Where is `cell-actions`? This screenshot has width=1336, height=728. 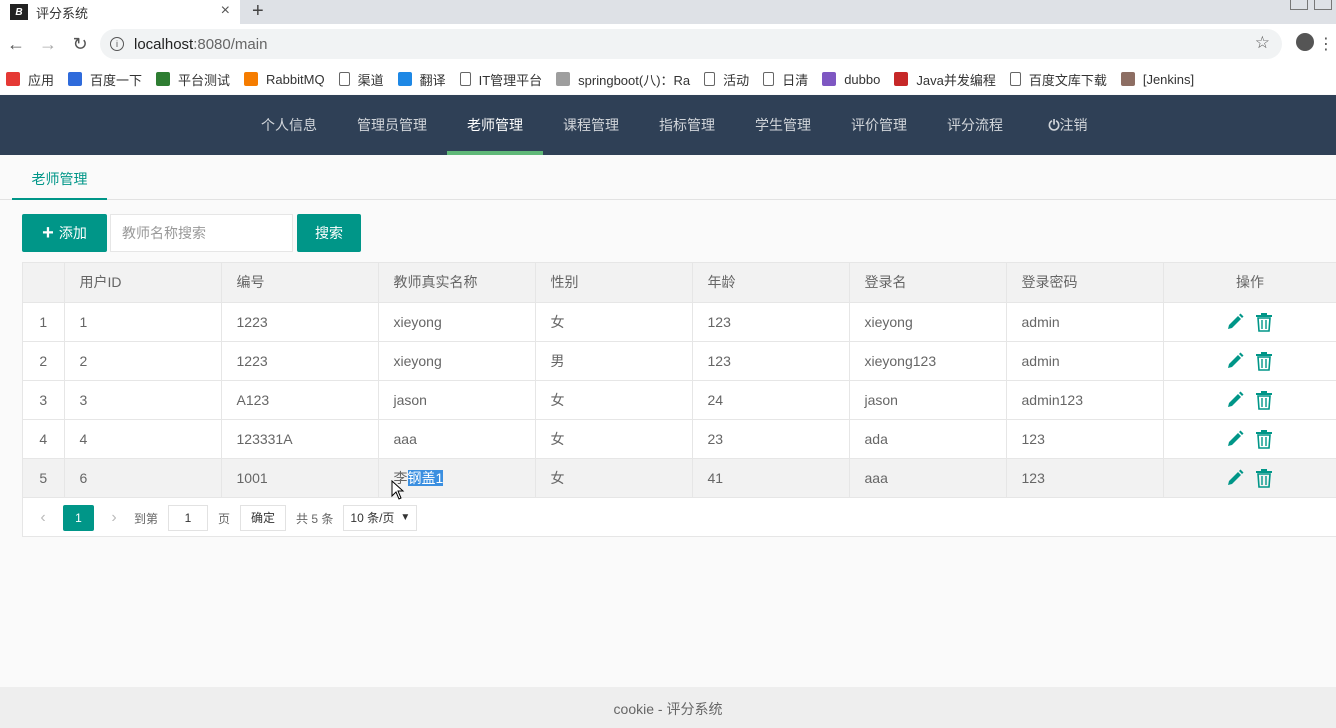
cell-actions is located at coordinates (1249, 478).